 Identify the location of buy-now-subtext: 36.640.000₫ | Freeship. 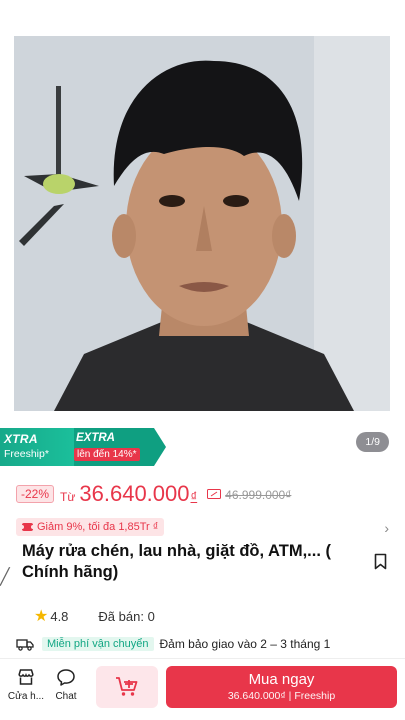
(281, 696).